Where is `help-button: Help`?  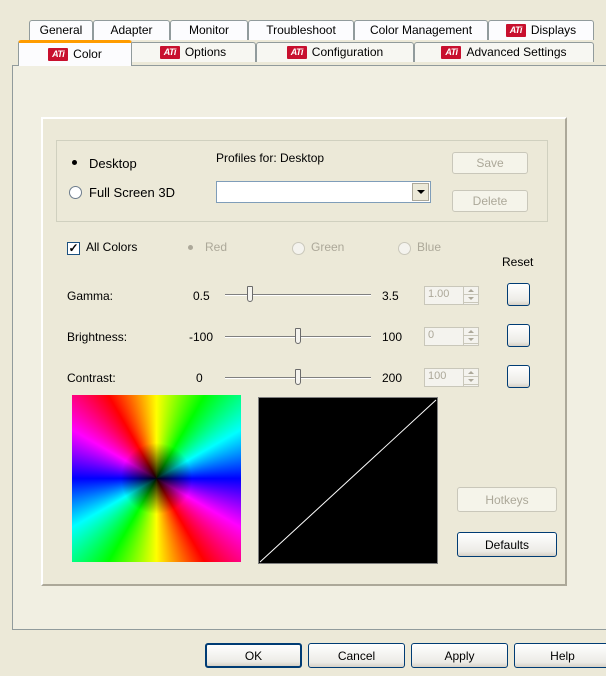 help-button: Help is located at coordinates (560, 655).